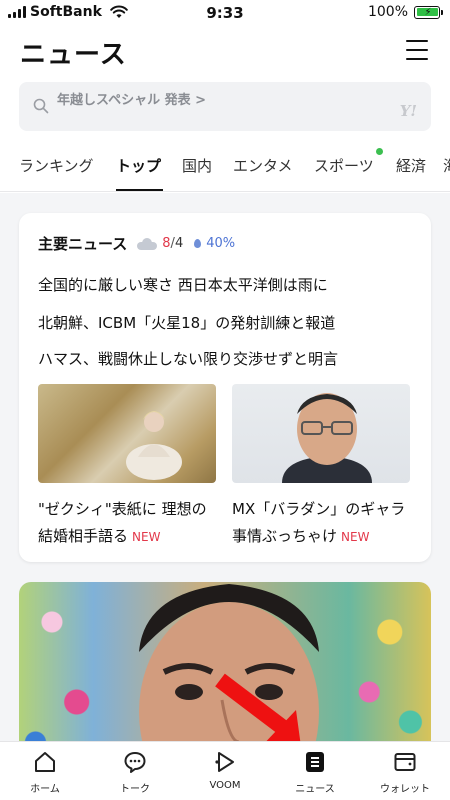  What do you see at coordinates (186, 243) in the screenshot?
I see `weather-widget: 8/4 40%` at bounding box center [186, 243].